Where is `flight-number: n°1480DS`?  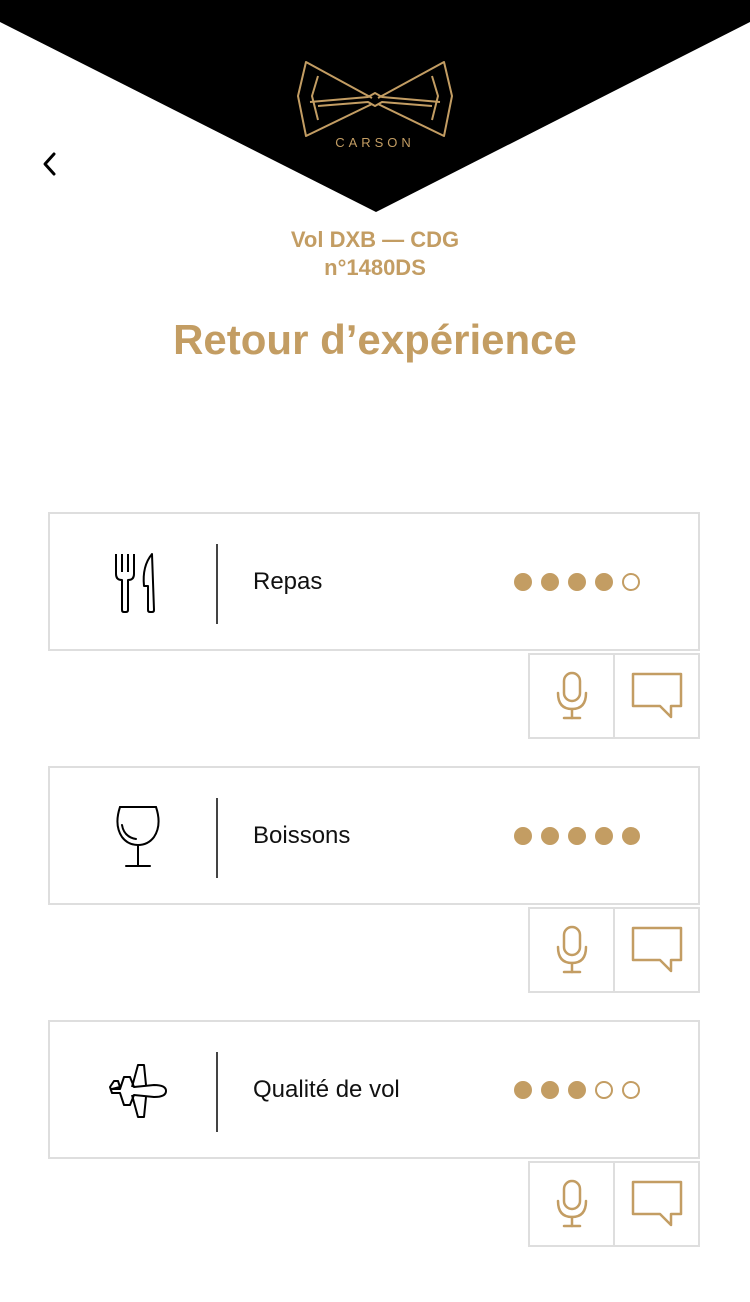
flight-number: n°1480DS is located at coordinates (375, 267).